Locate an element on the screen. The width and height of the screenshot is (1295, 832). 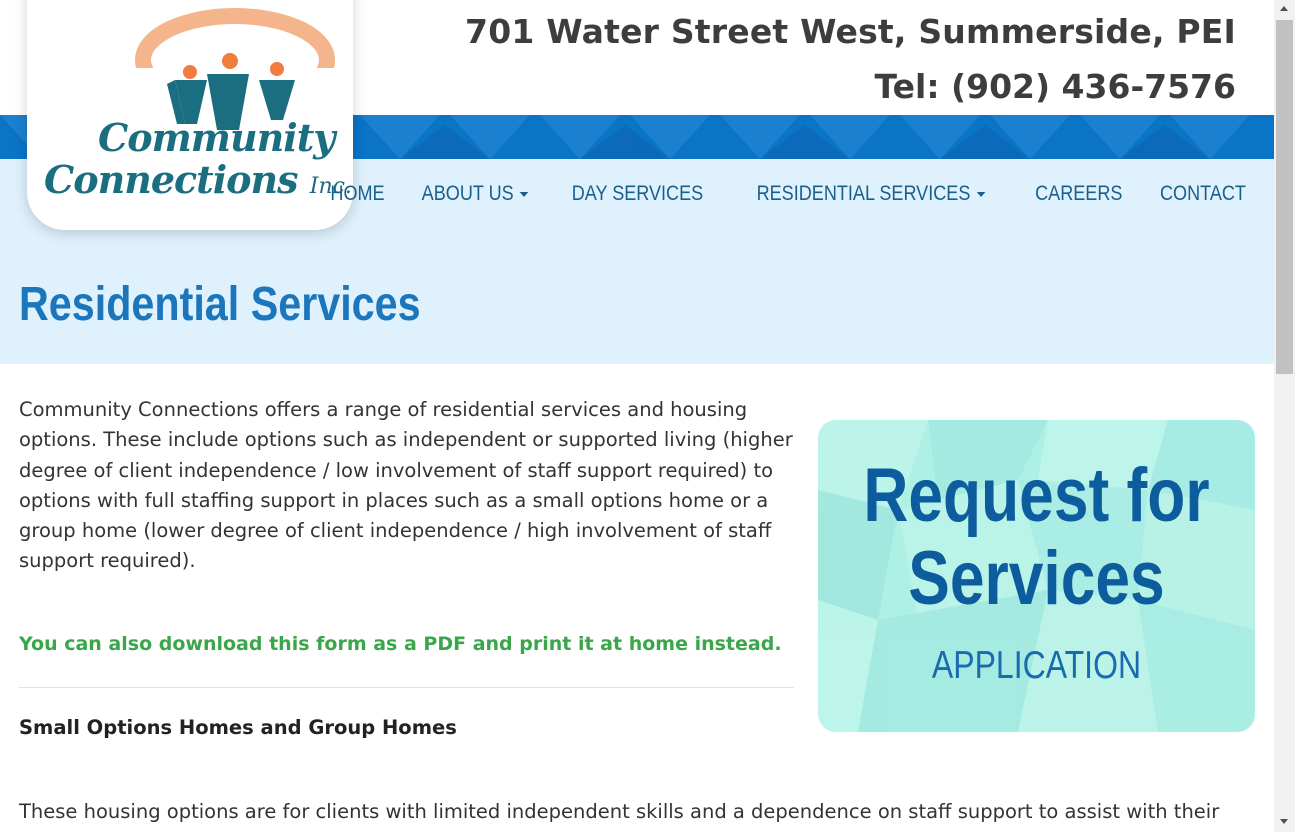
logo-text-connections: Connections is located at coordinates (171, 179).